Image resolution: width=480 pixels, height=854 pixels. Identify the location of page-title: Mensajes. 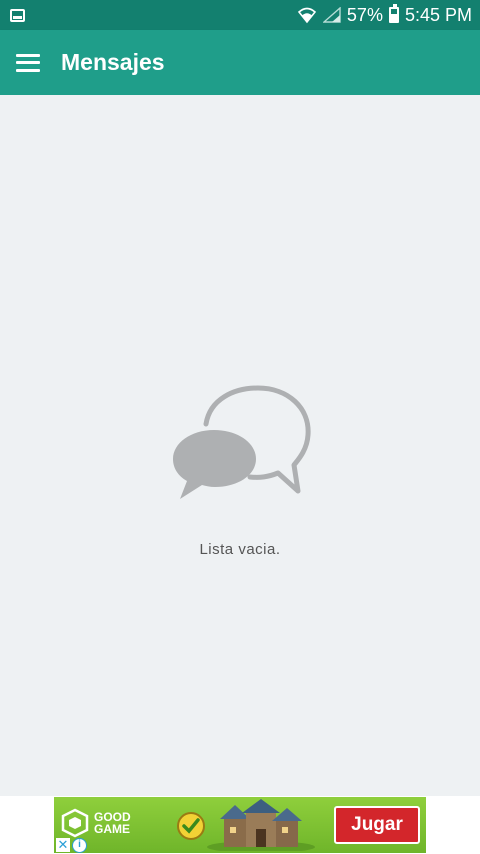
(113, 62).